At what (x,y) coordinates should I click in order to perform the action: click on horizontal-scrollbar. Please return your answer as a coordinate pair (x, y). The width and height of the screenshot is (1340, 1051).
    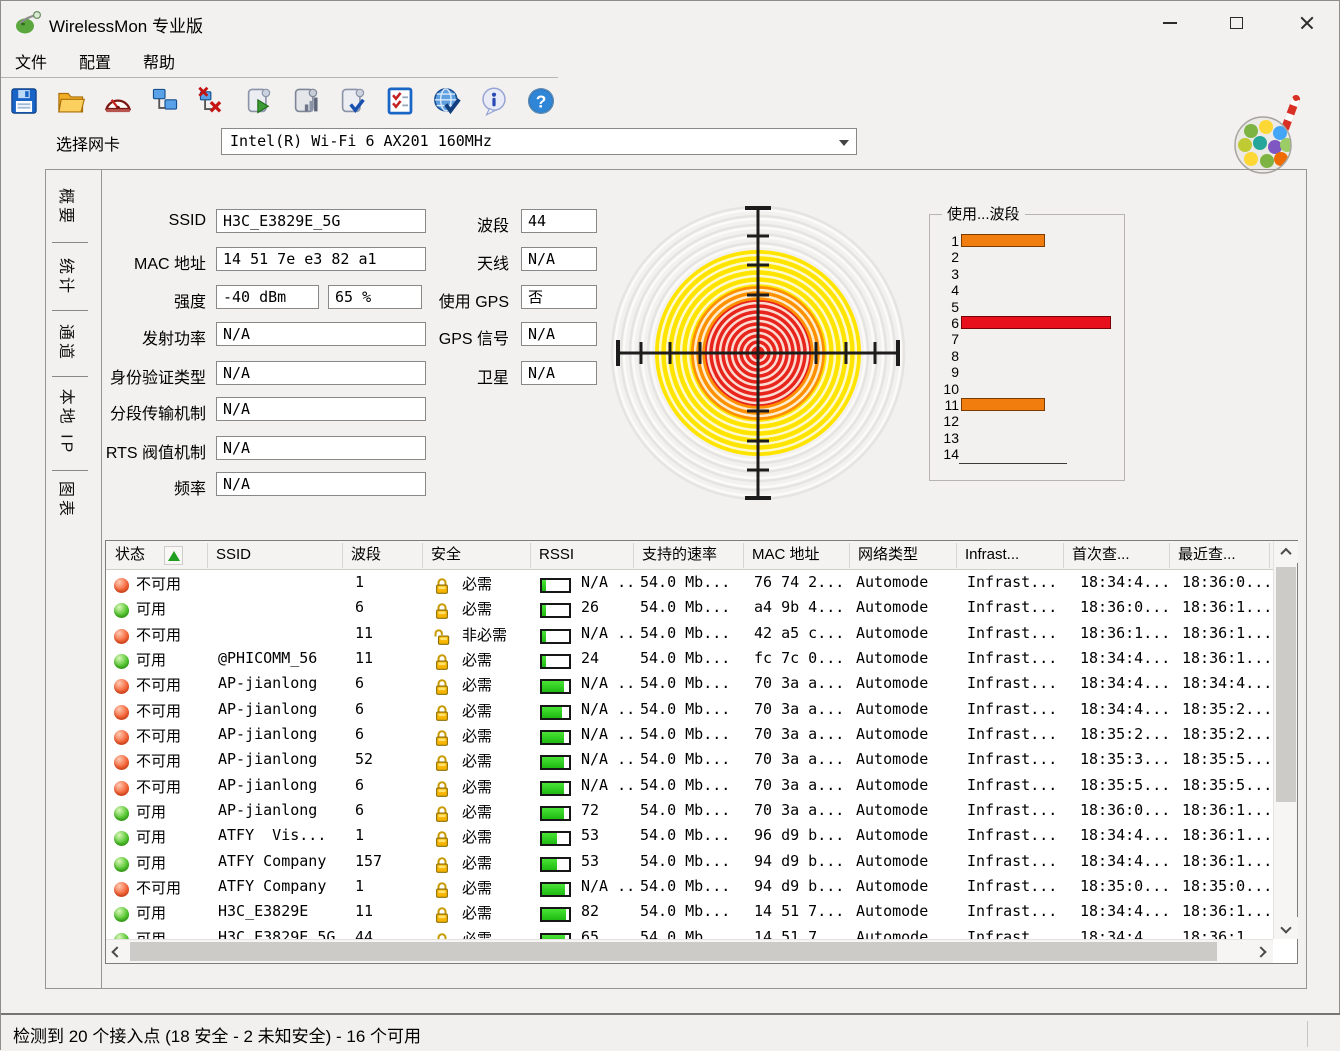
    Looking at the image, I should click on (689, 951).